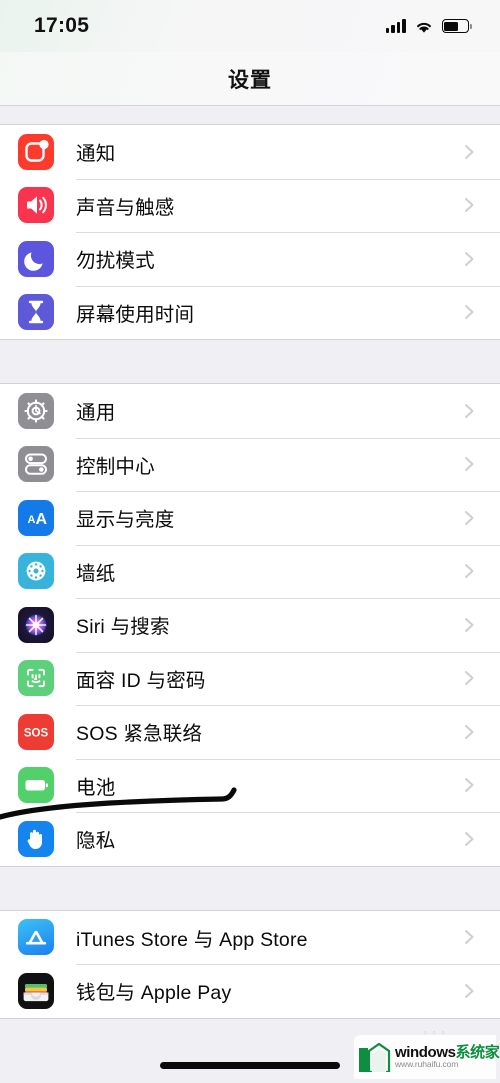 The width and height of the screenshot is (500, 1083). What do you see at coordinates (250, 259) in the screenshot?
I see `settings-row: 勿扰模式` at bounding box center [250, 259].